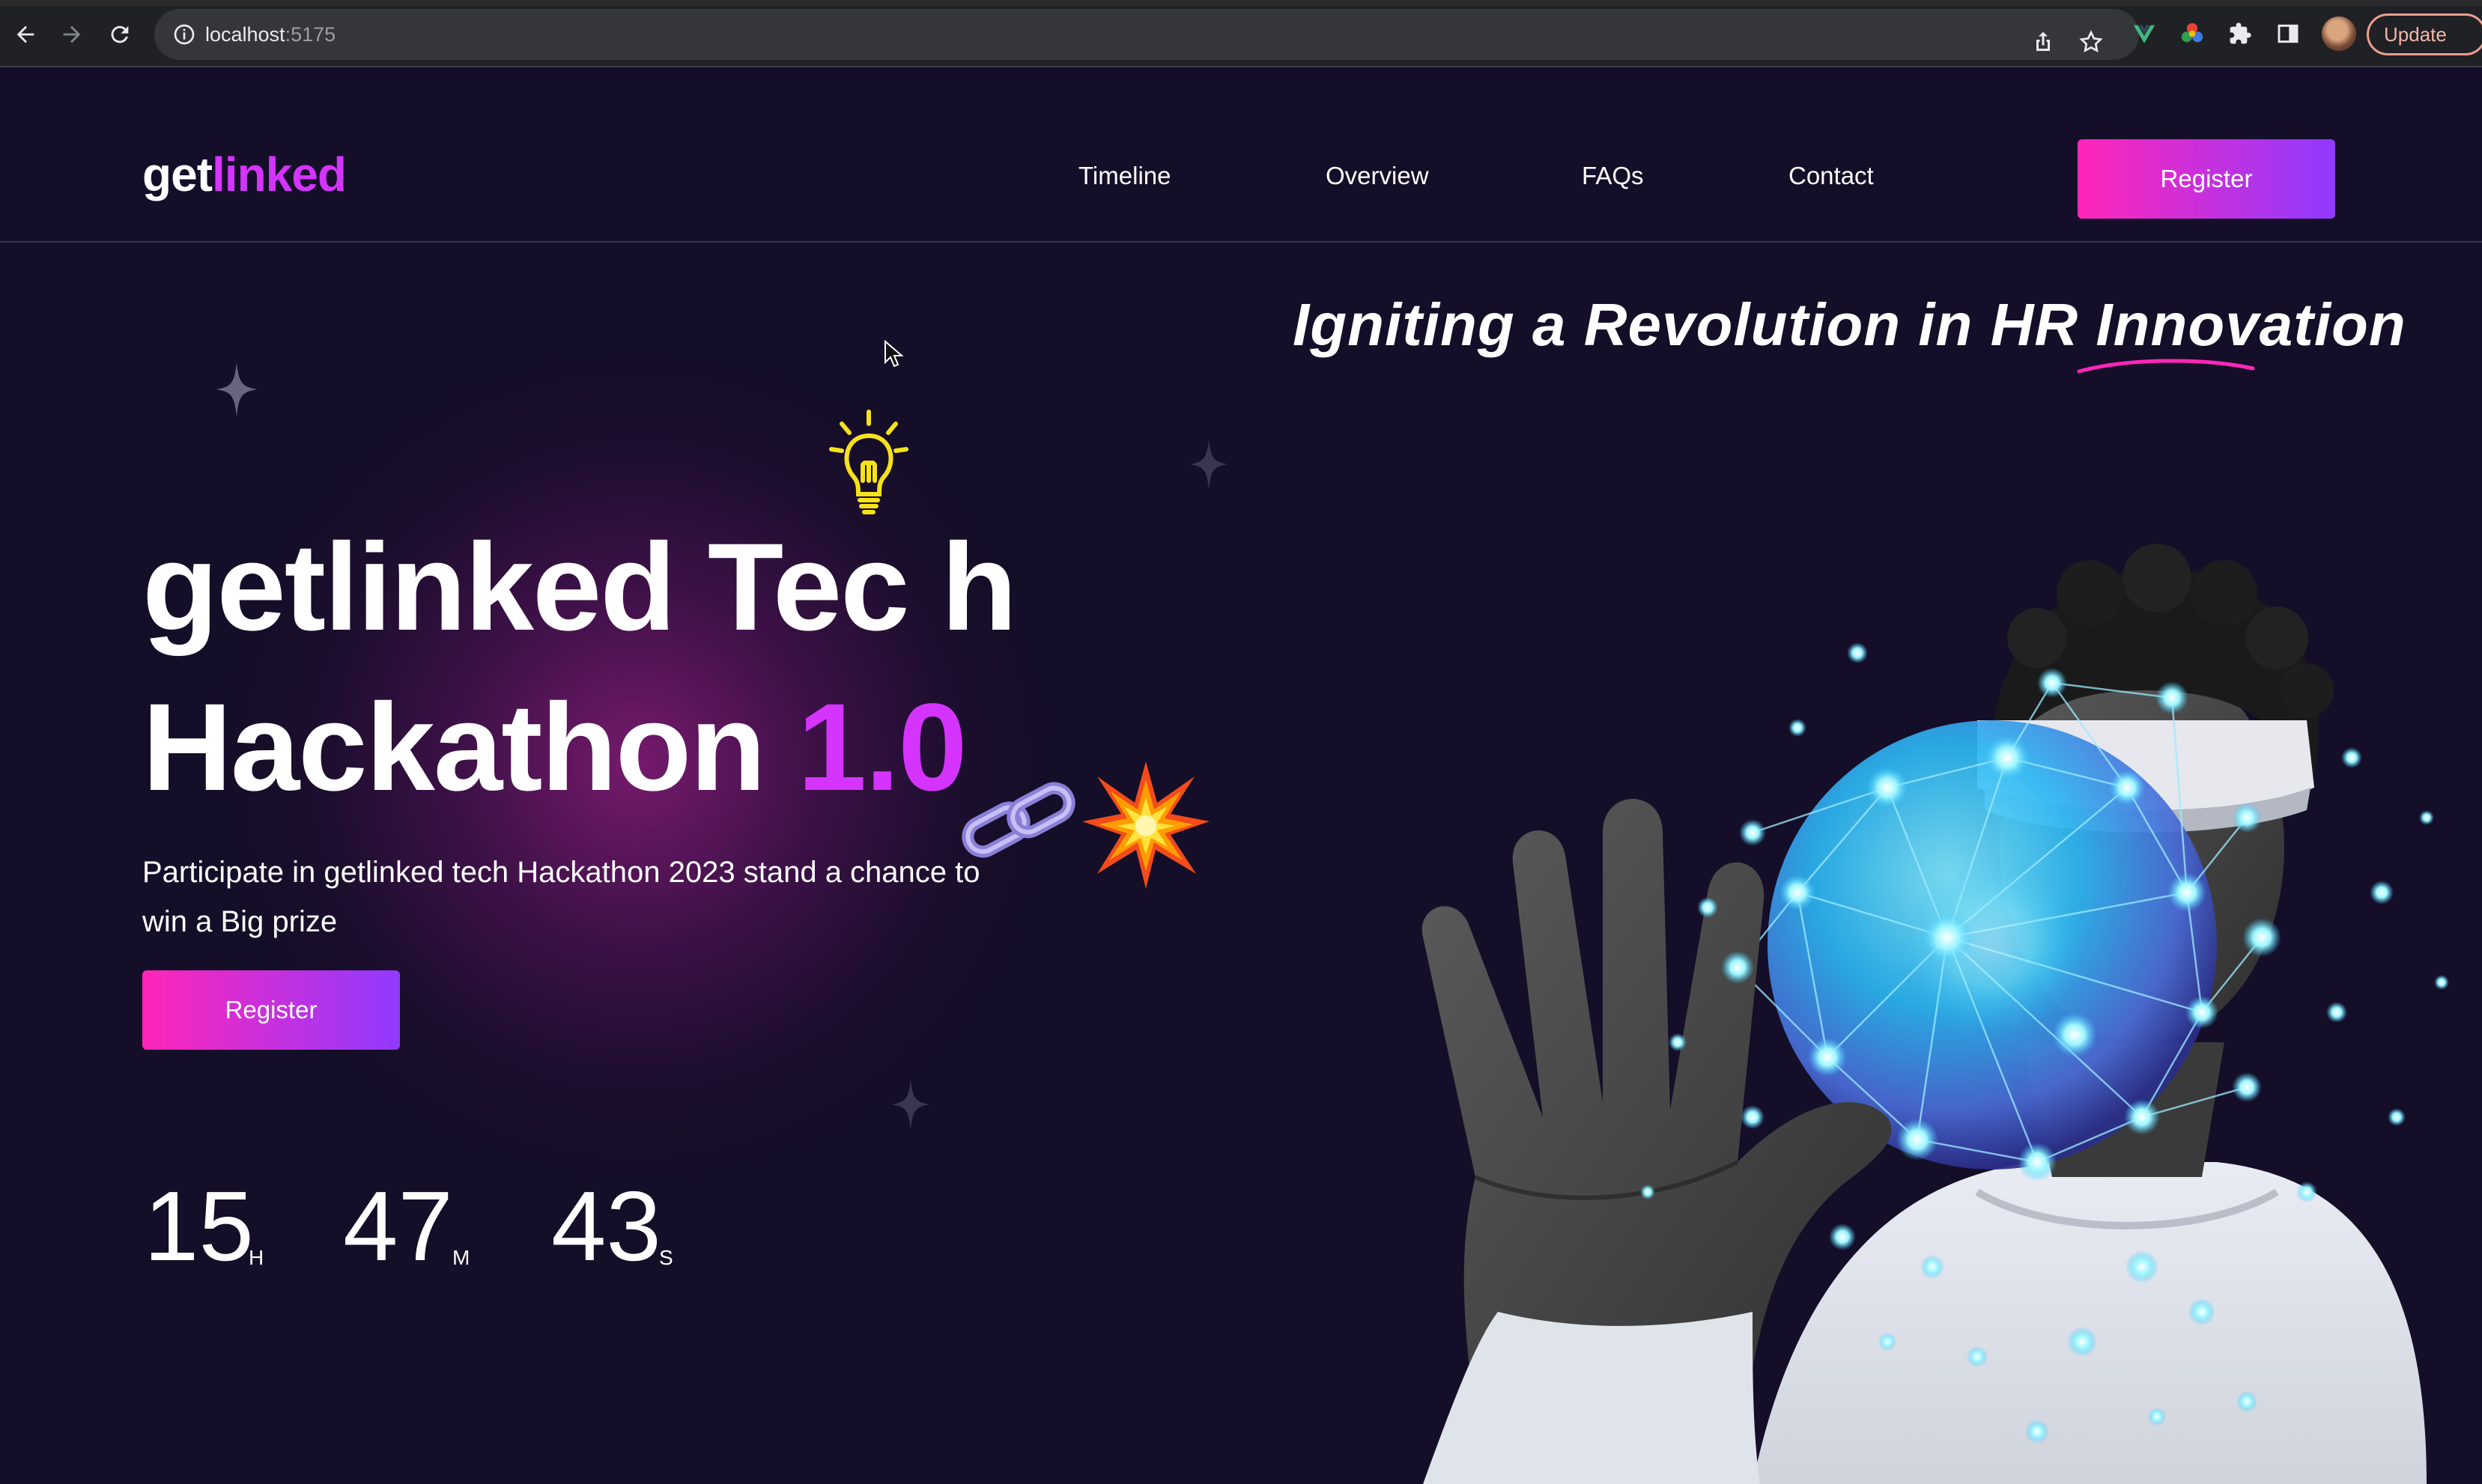  What do you see at coordinates (470, 747) in the screenshot?
I see `hero-title-hackathon: Hackathon` at bounding box center [470, 747].